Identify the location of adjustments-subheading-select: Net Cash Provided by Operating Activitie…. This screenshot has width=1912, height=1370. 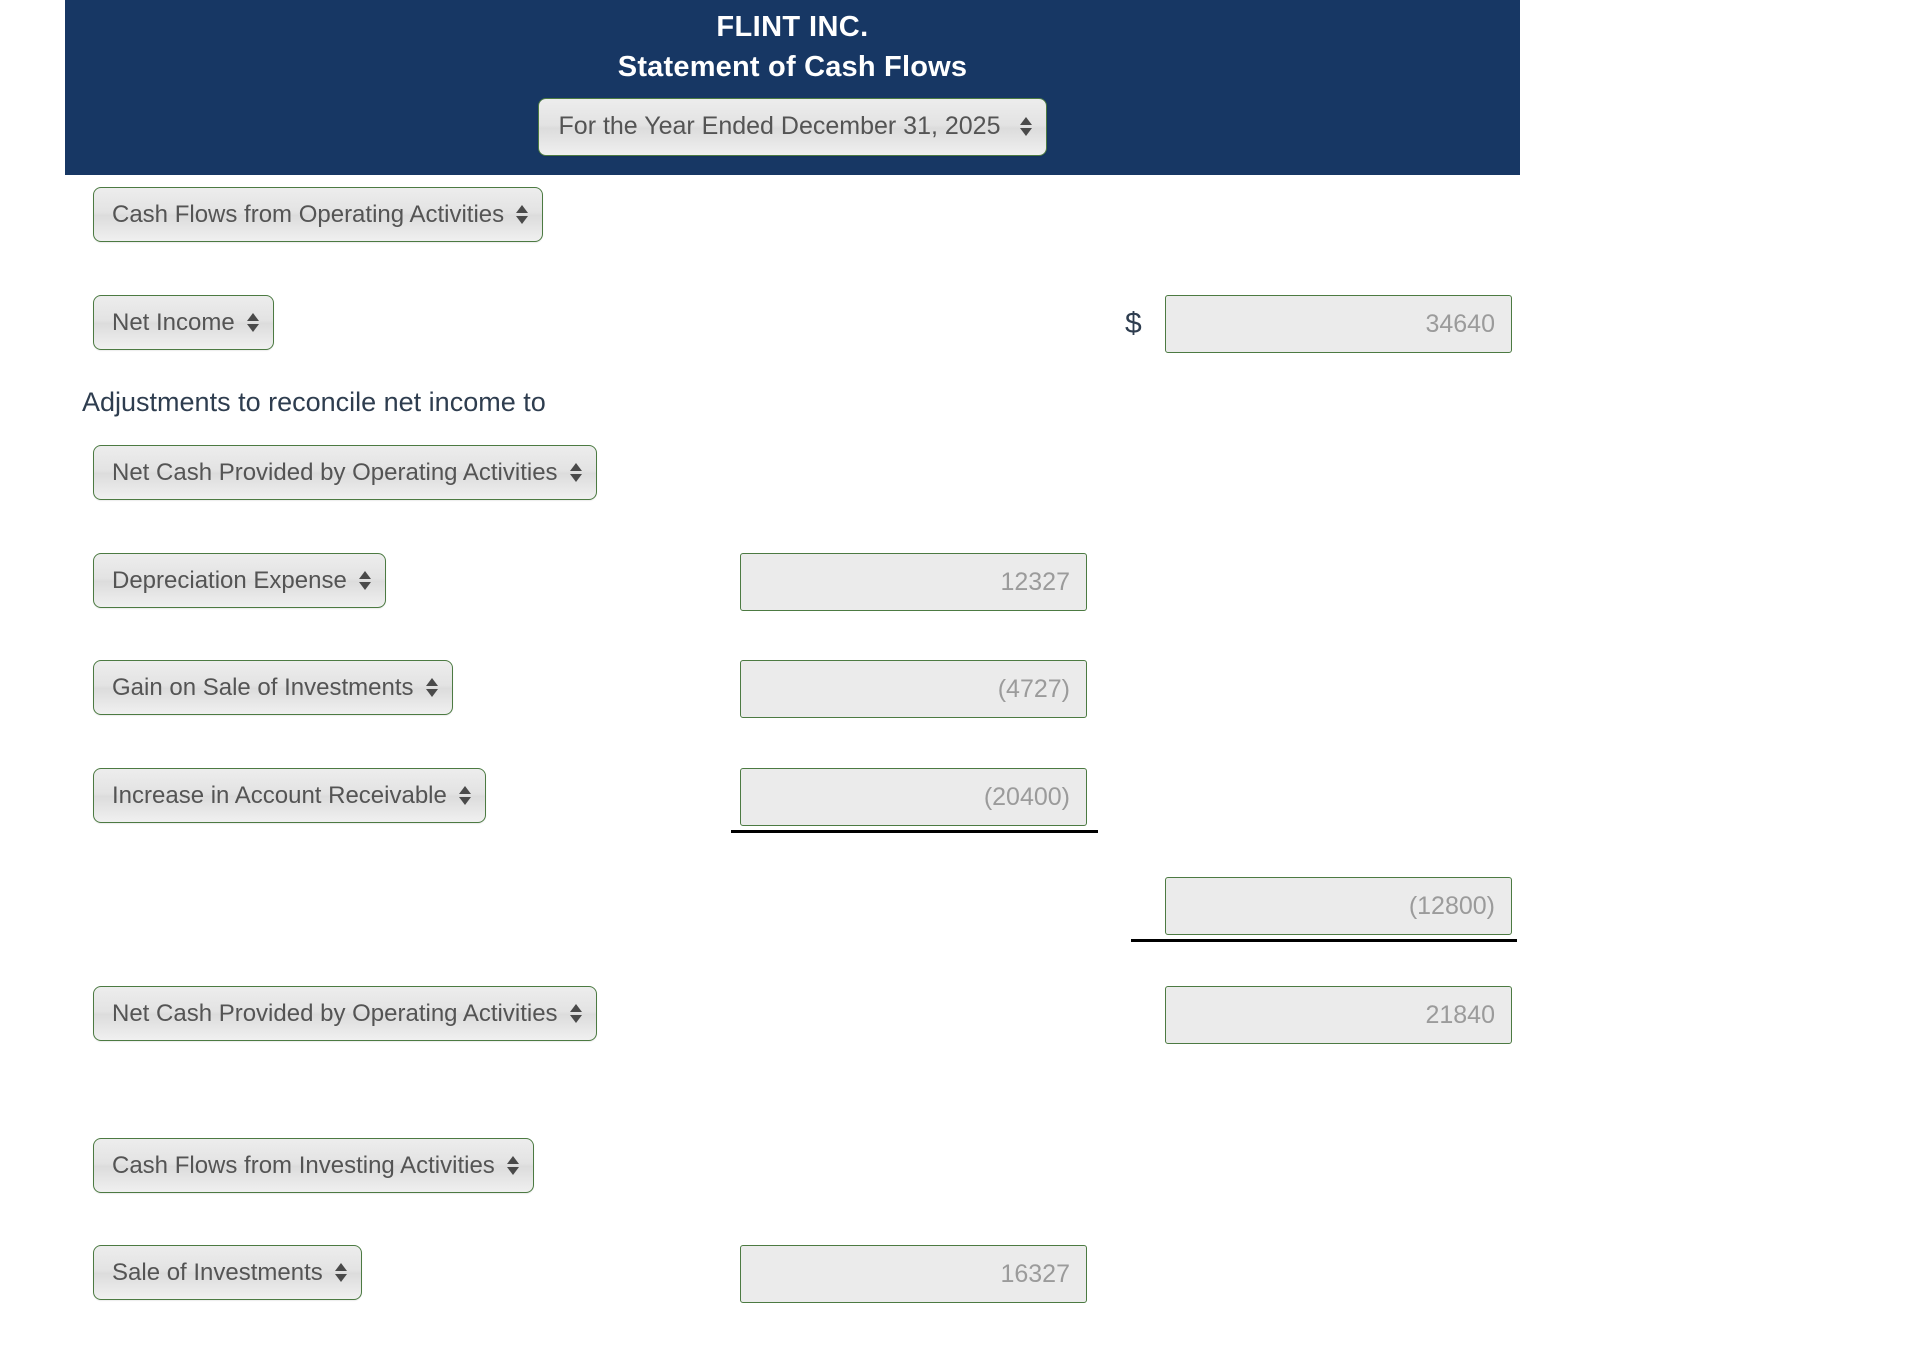
(345, 472).